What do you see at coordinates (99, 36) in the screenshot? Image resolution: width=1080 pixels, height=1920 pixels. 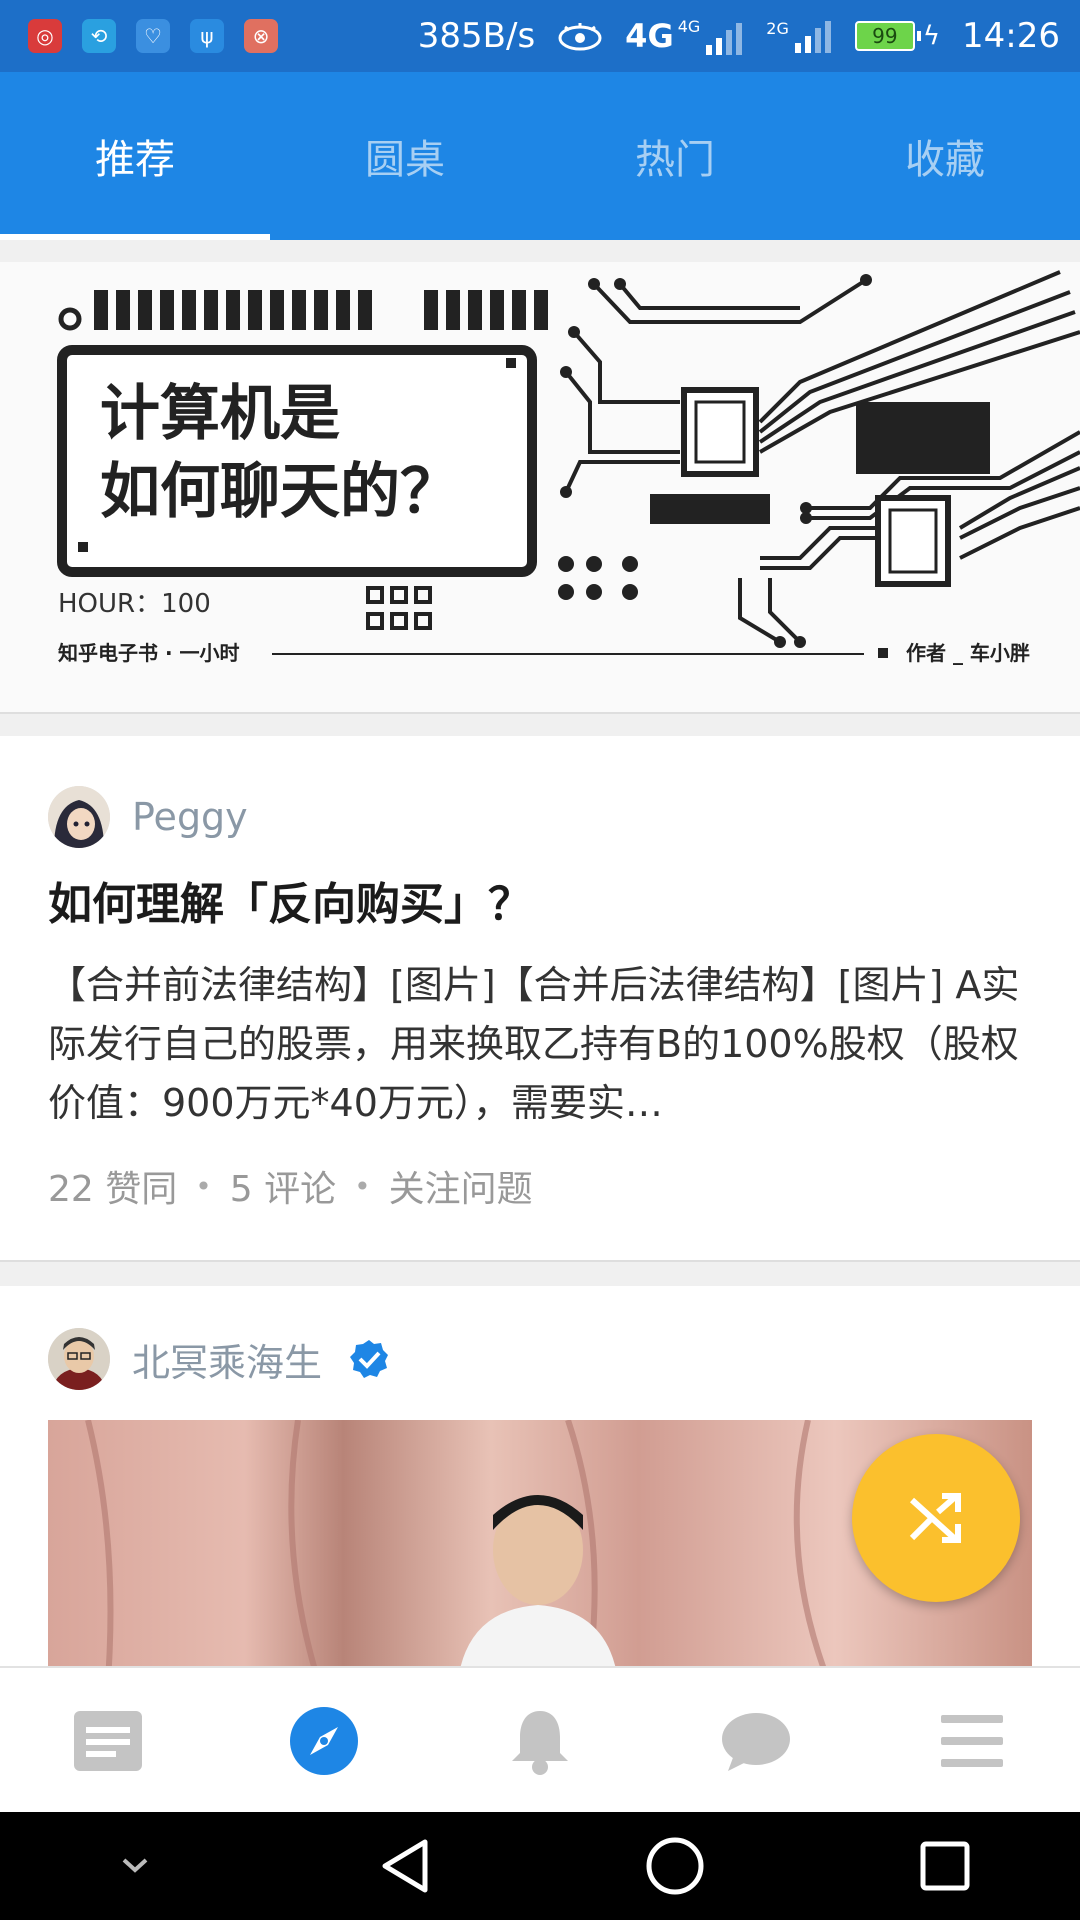 I see `sync-icon: ⟲` at bounding box center [99, 36].